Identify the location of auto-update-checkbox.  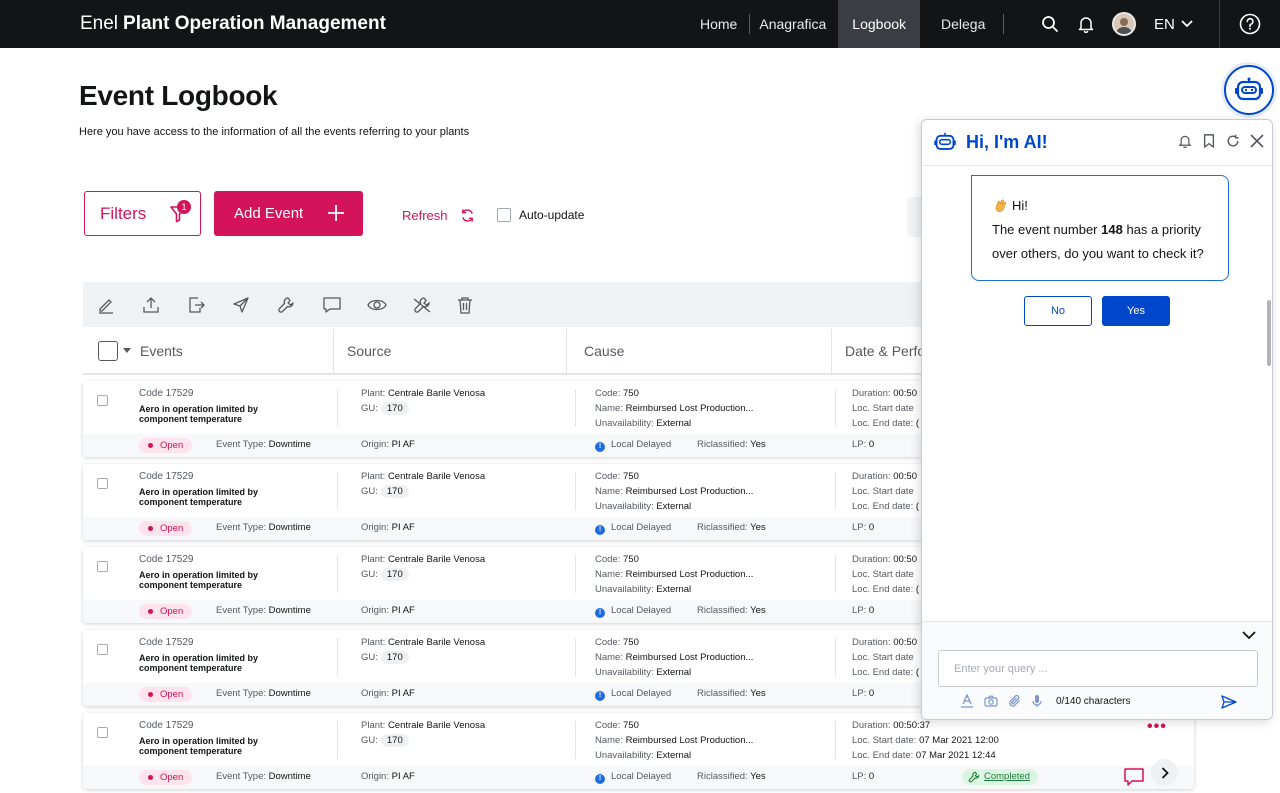
(504, 215).